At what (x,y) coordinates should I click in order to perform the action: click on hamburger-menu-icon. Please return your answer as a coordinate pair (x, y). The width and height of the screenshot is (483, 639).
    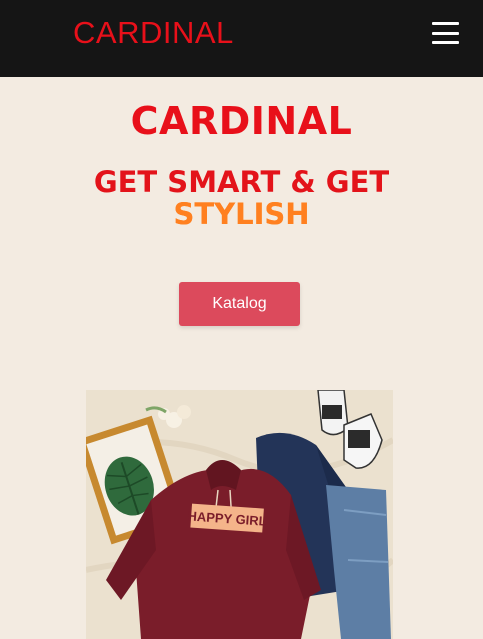
    Looking at the image, I should click on (445, 33).